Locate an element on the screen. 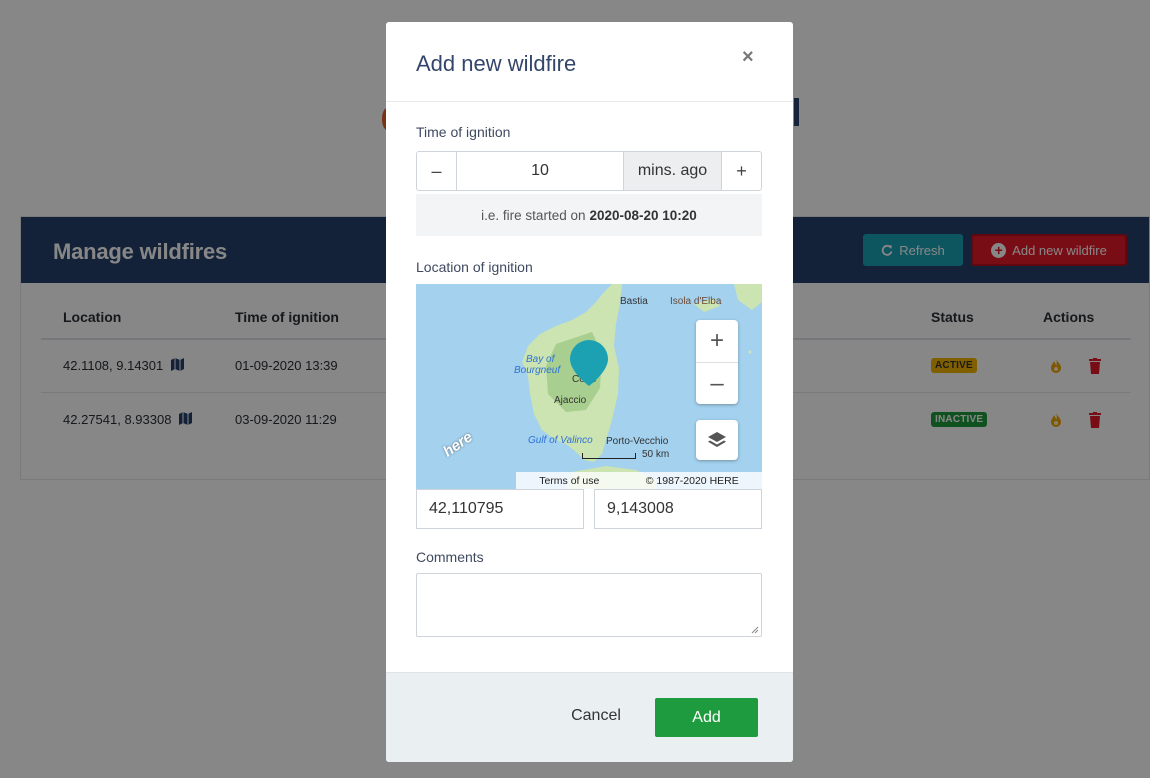 The width and height of the screenshot is (1150, 778). close-icon: × is located at coordinates (748, 57).